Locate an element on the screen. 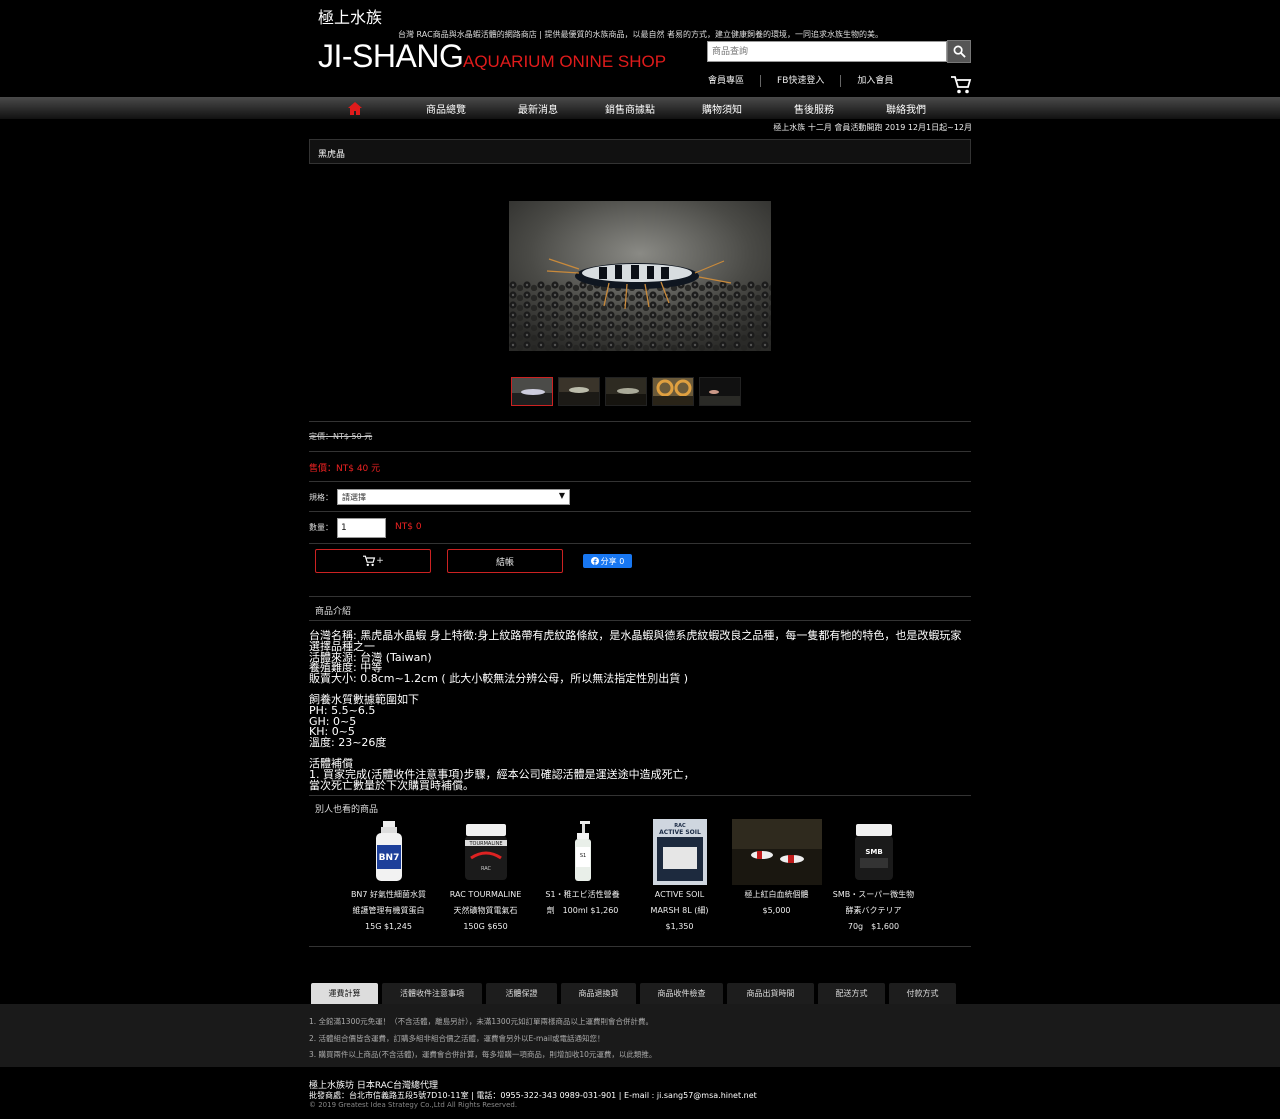  product-title-bar: 黑虎晶 is located at coordinates (640, 151).